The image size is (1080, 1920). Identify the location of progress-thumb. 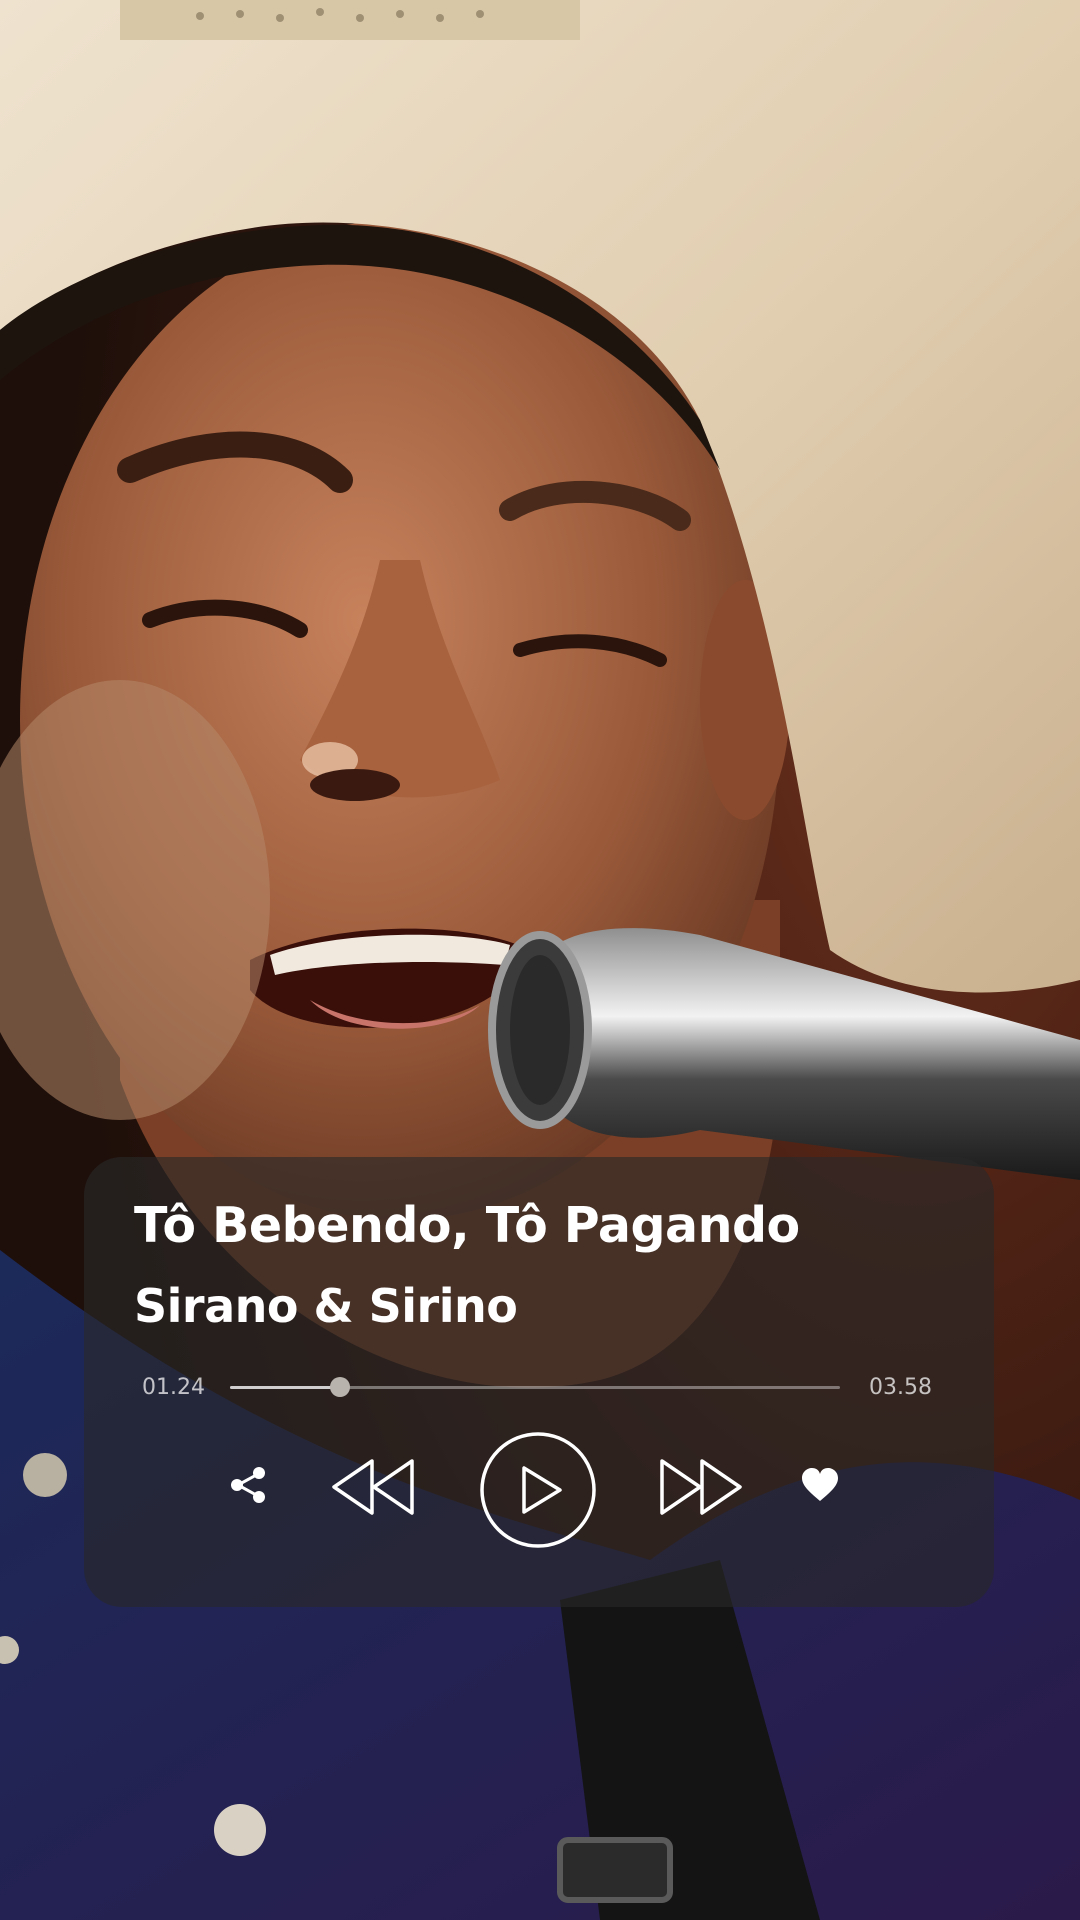
(339, 1387).